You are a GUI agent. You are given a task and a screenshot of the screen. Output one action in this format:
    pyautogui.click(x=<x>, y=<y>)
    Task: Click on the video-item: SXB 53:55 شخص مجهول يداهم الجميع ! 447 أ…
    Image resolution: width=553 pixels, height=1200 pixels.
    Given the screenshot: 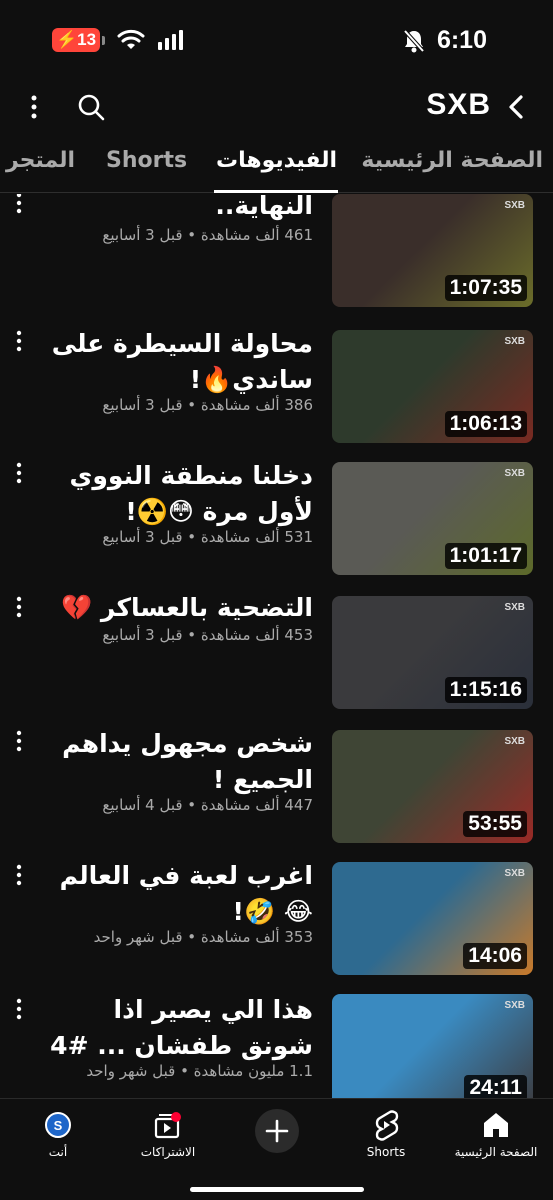 What is the action you would take?
    pyautogui.click(x=276, y=790)
    